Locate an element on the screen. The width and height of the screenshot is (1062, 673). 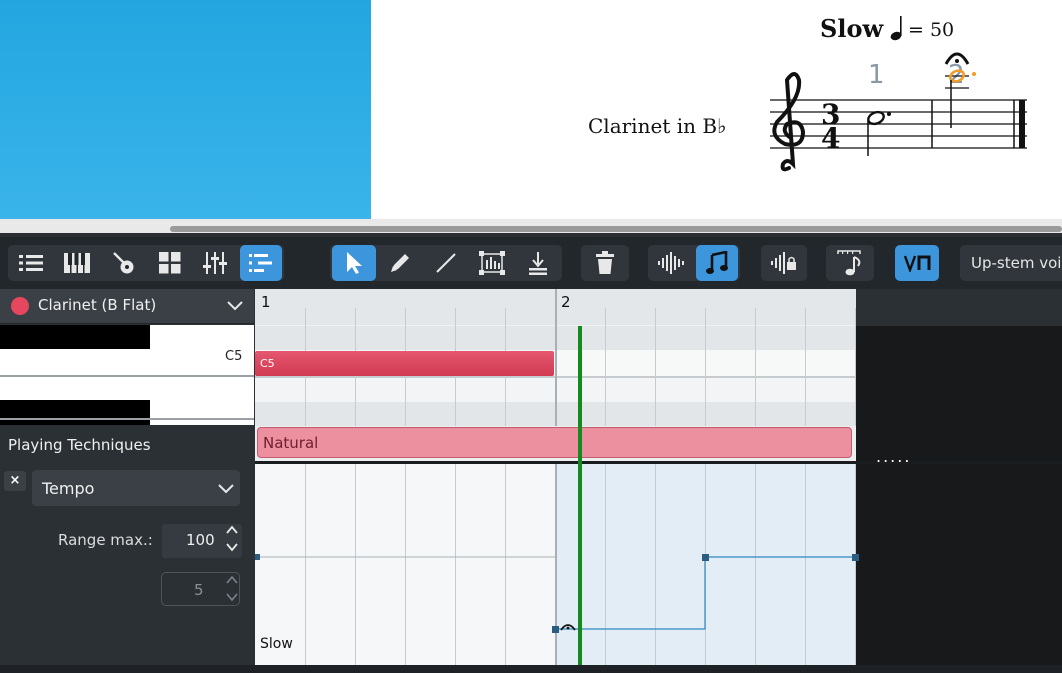
score-margin-panel is located at coordinates (185, 109).